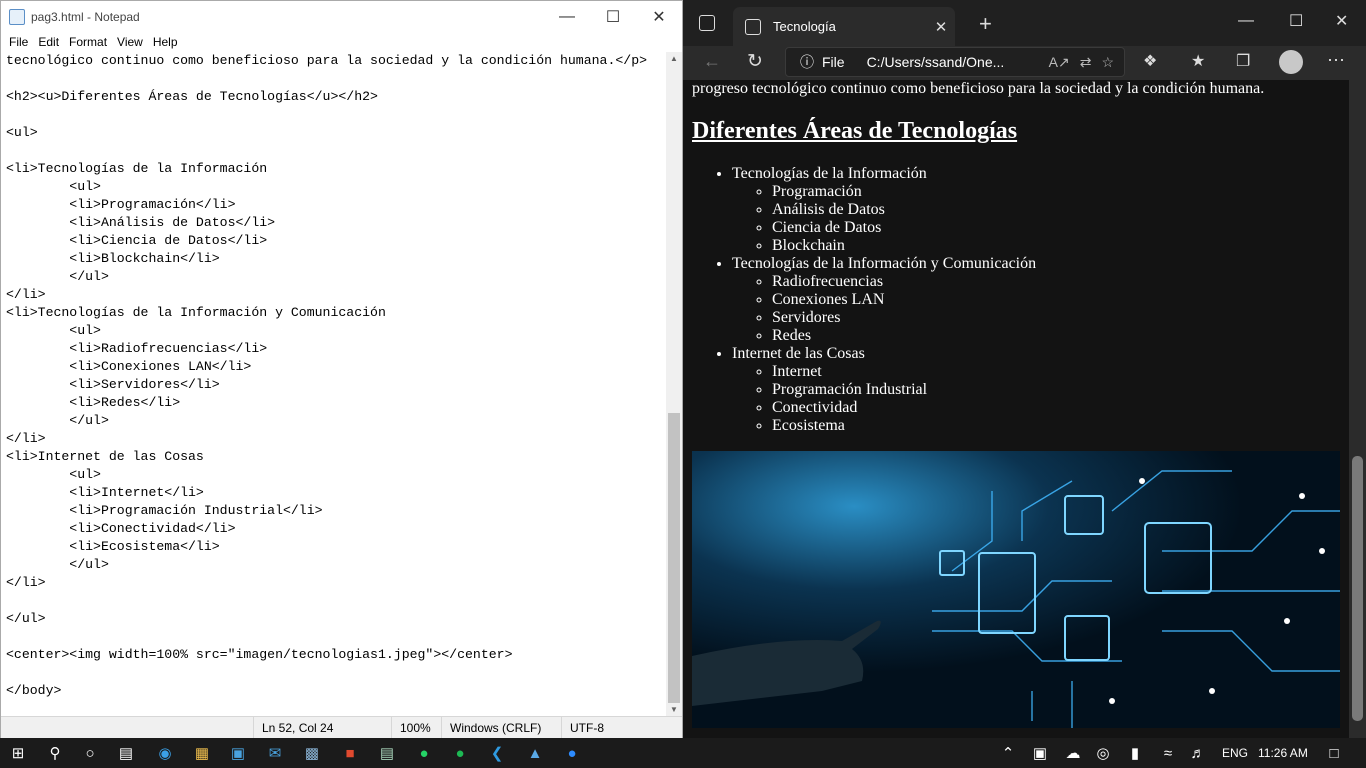  Describe the element at coordinates (1336, 60) in the screenshot. I see `more-icon: ⋯` at that location.